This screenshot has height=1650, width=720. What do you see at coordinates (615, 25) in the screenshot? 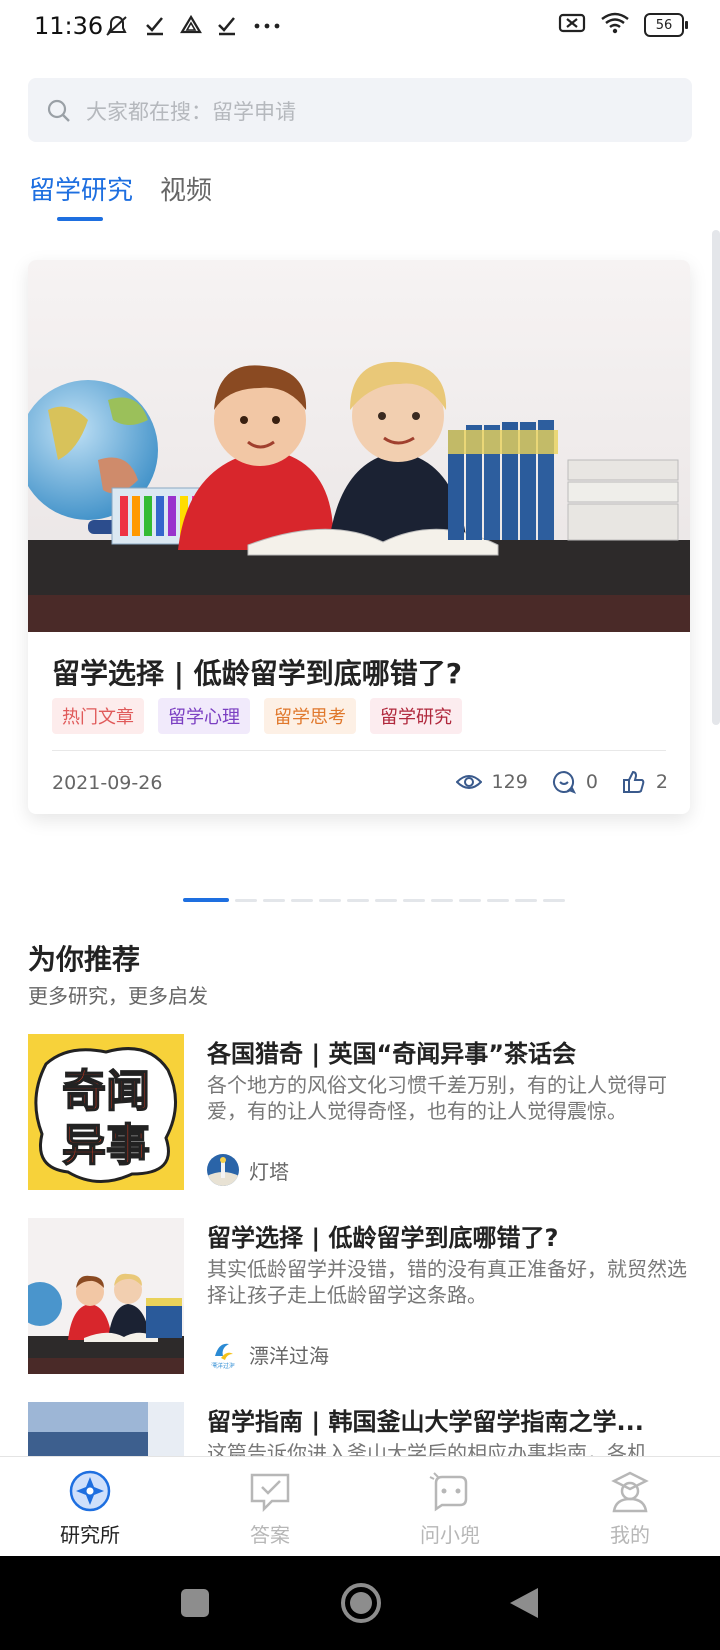
I see `wifi-icon` at bounding box center [615, 25].